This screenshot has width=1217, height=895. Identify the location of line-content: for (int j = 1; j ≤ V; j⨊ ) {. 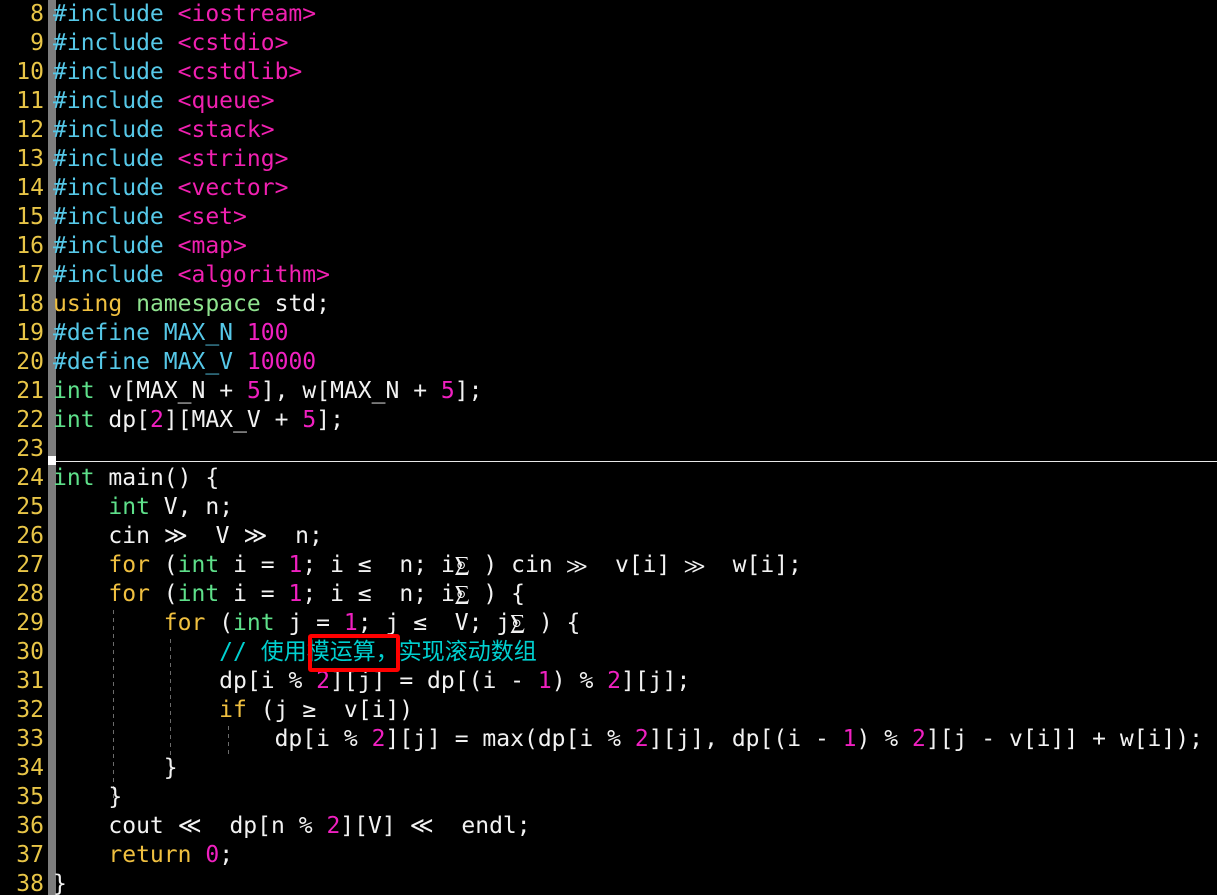
(317, 623).